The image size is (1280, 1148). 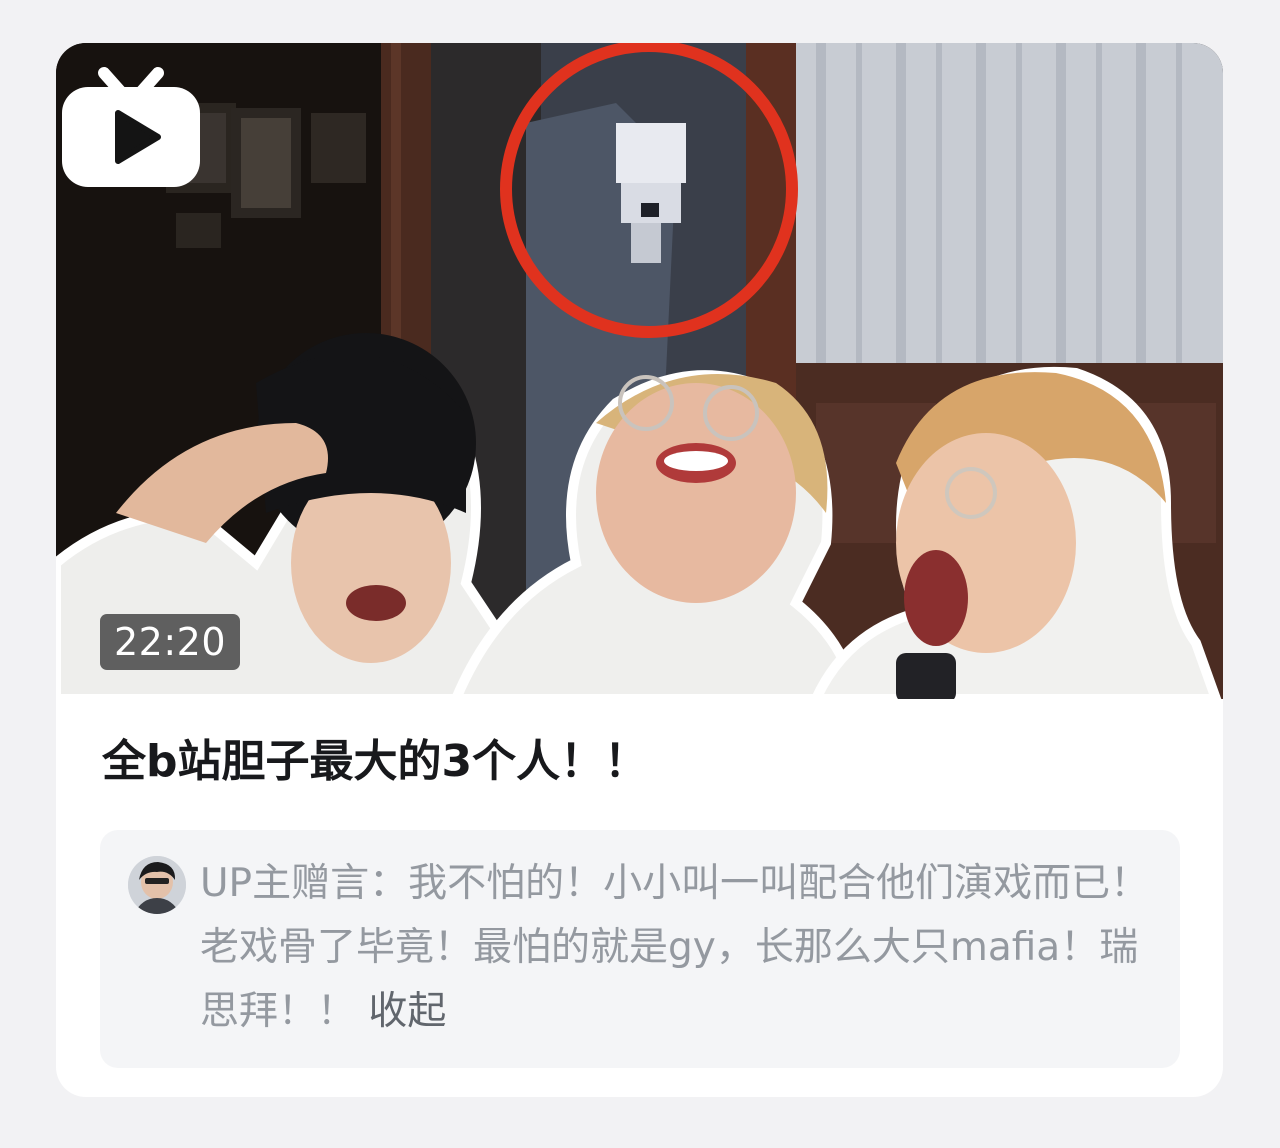 I want to click on video-duration-badge: 22:20, so click(x=170, y=642).